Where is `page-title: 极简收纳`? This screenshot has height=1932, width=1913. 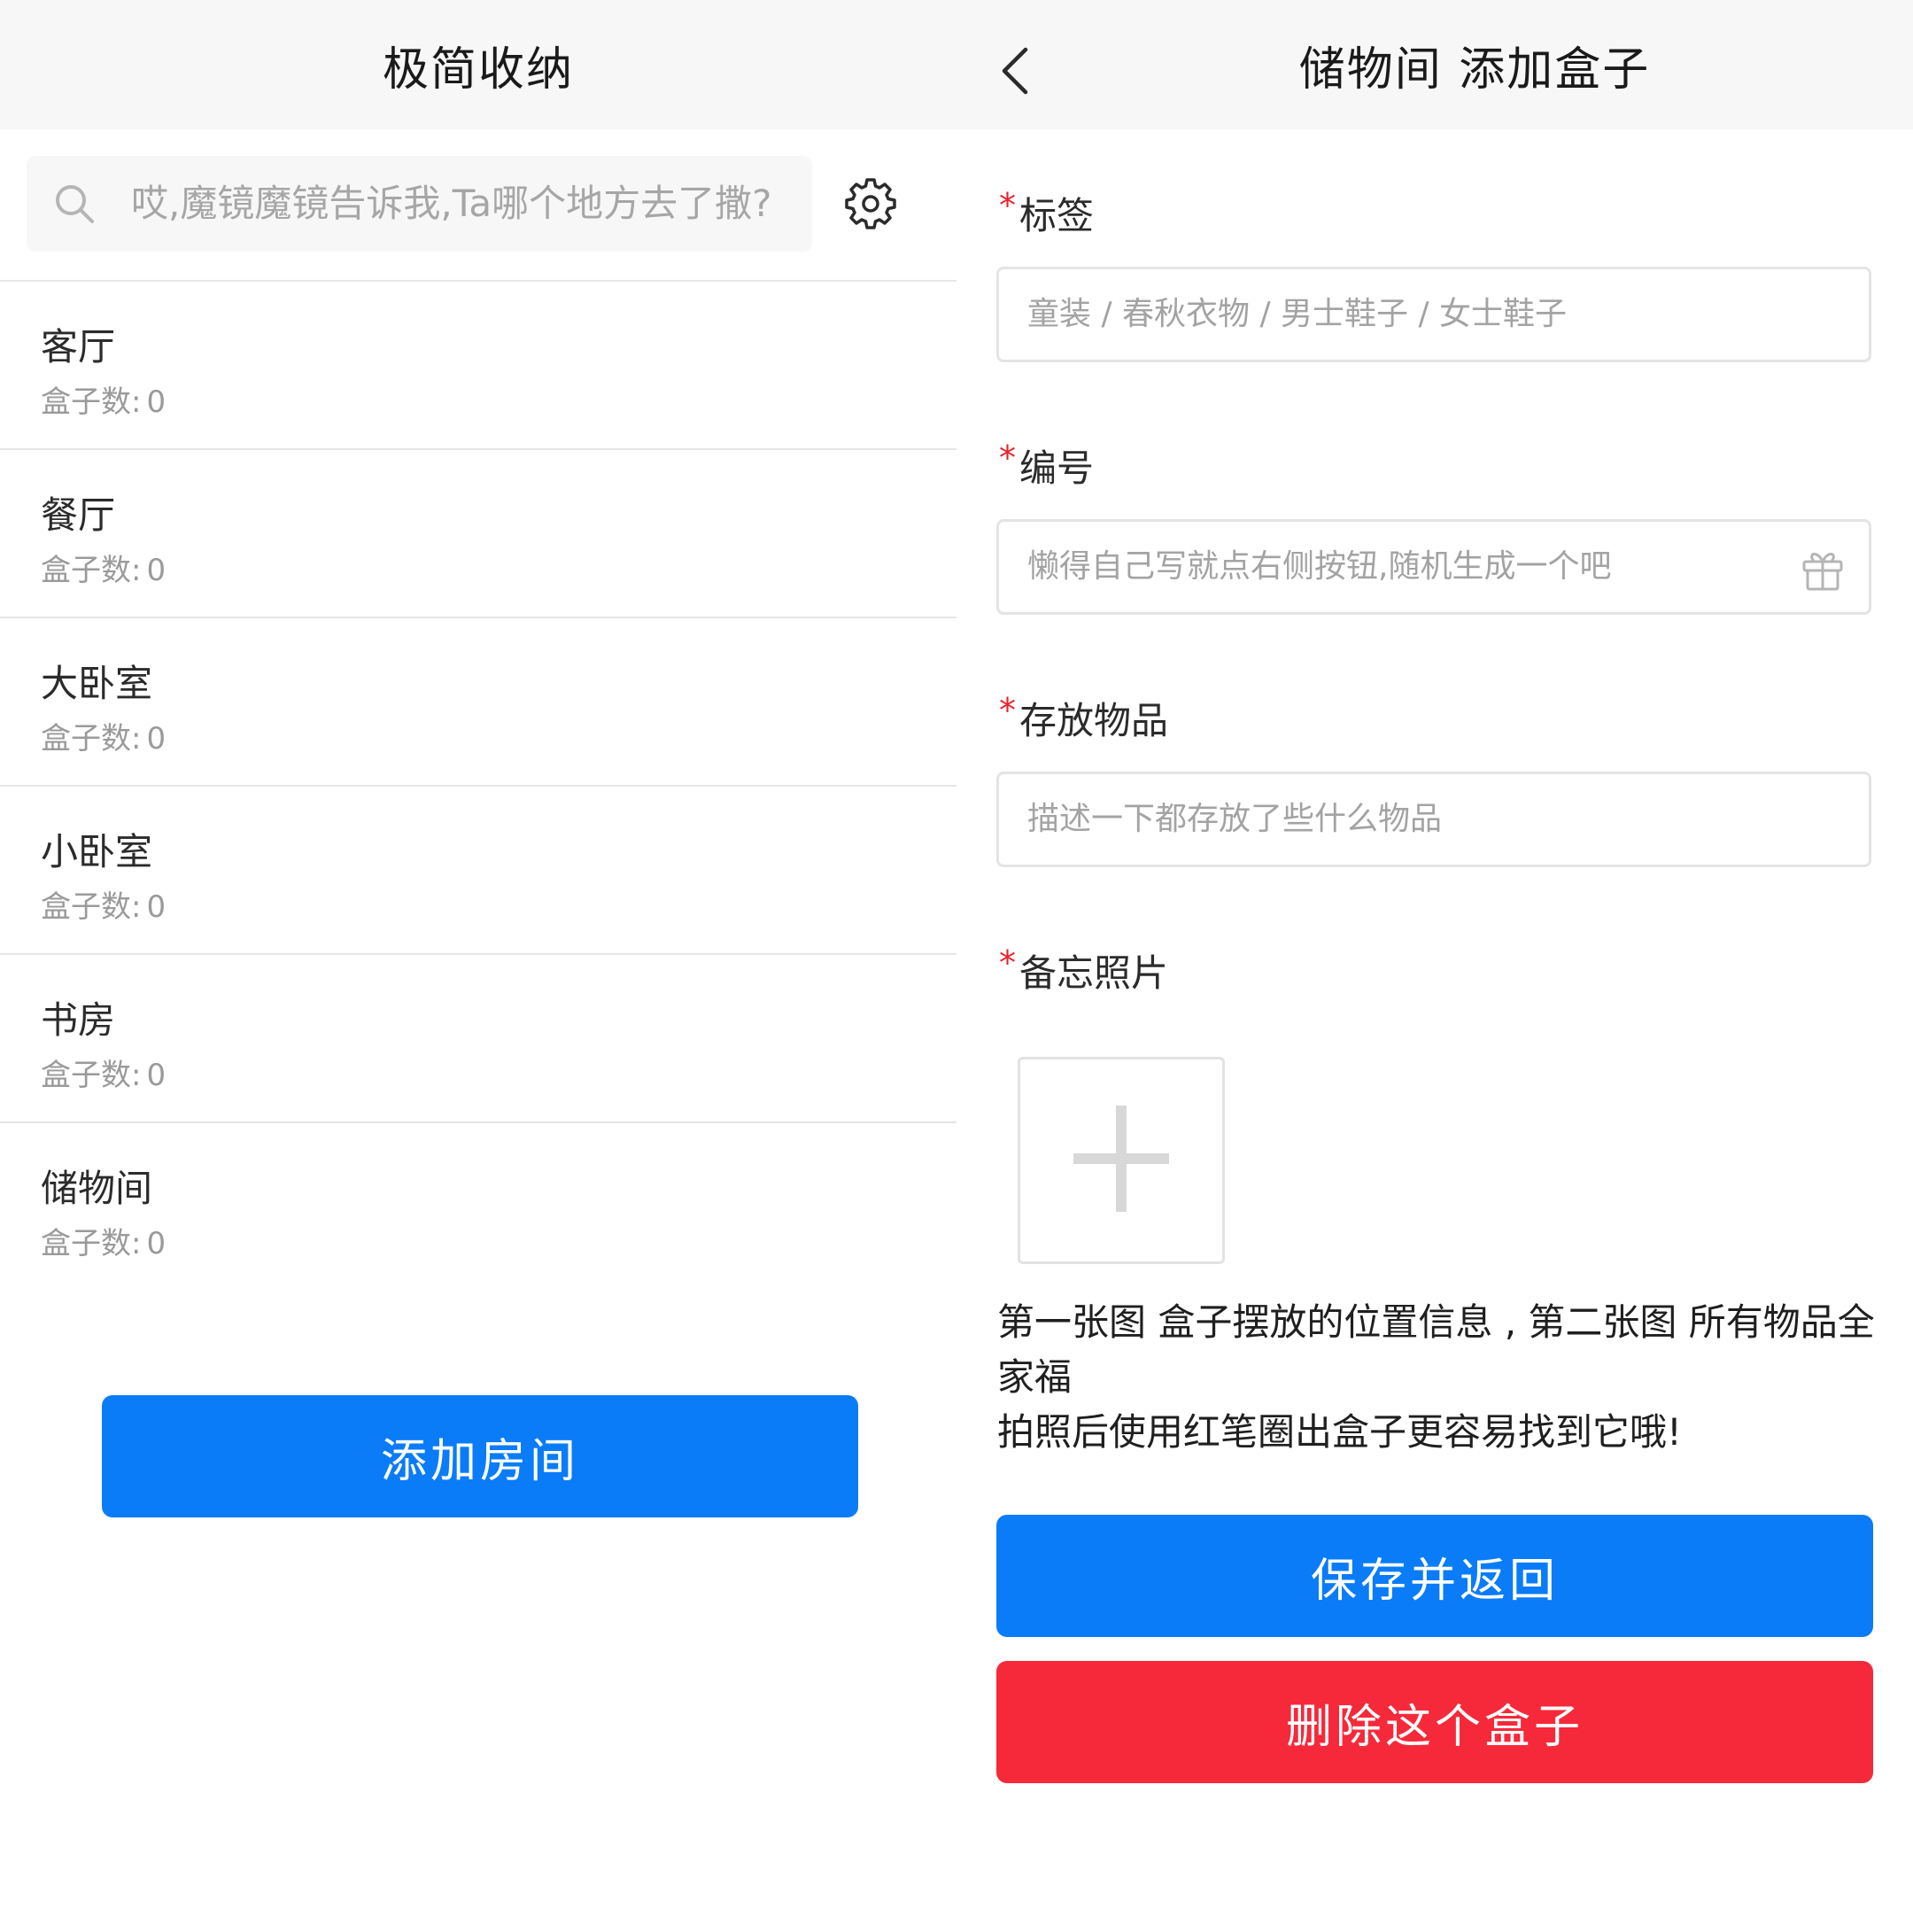
page-title: 极简收纳 is located at coordinates (478, 70).